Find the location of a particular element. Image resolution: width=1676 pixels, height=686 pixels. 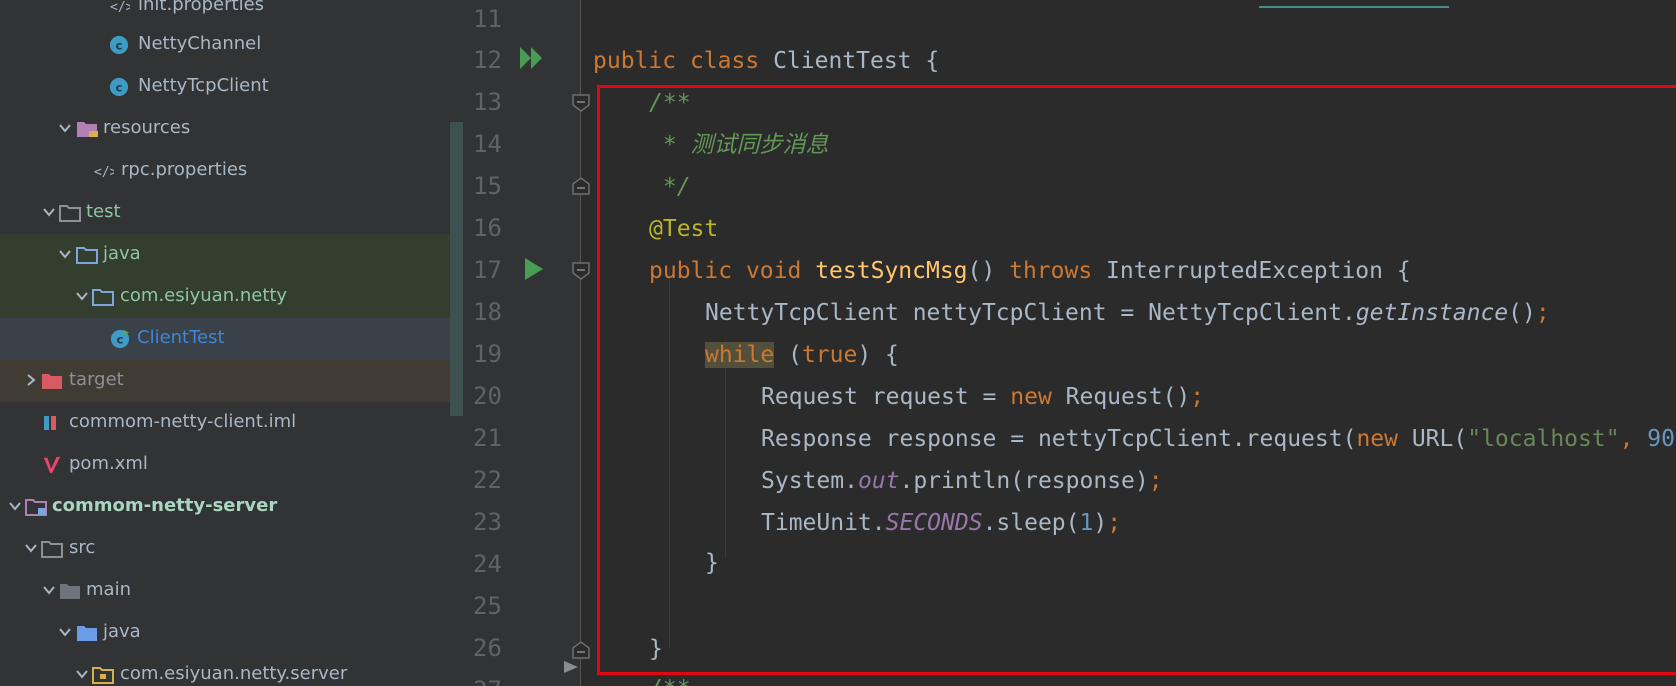

line-number: 27 is located at coordinates (497, 681).